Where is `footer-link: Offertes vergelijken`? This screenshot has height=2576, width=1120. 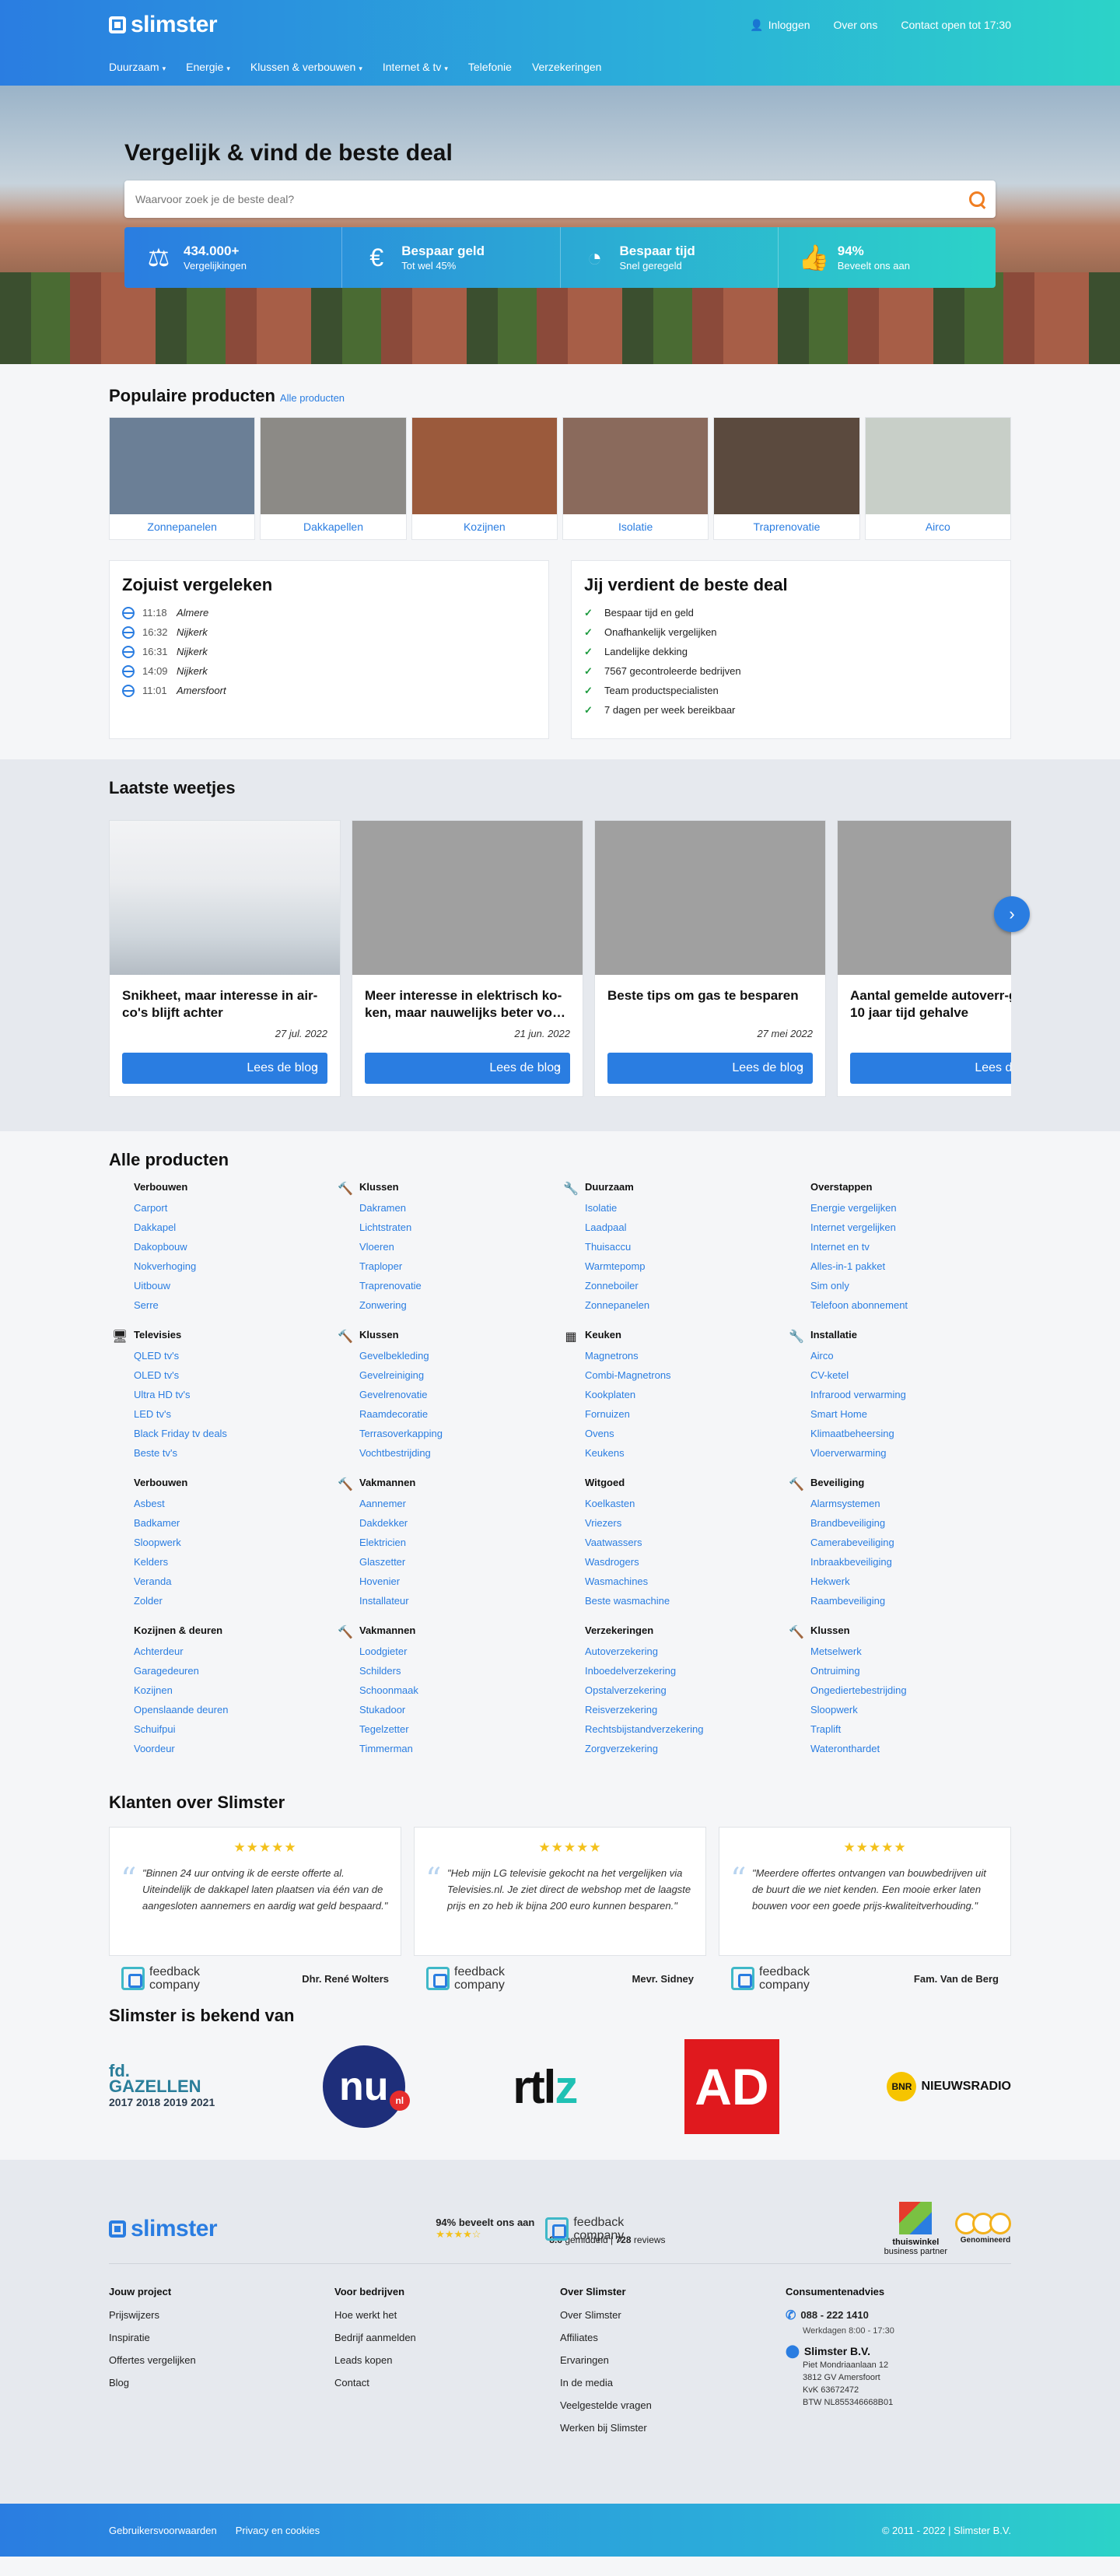 footer-link: Offertes vergelijken is located at coordinates (222, 2360).